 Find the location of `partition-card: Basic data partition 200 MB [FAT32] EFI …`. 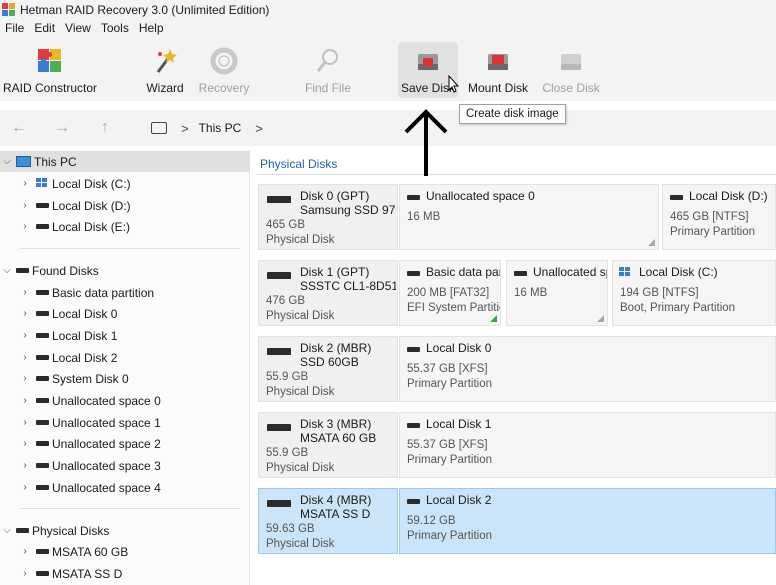

partition-card: Basic data partition 200 MB [FAT32] EFI … is located at coordinates (450, 293).